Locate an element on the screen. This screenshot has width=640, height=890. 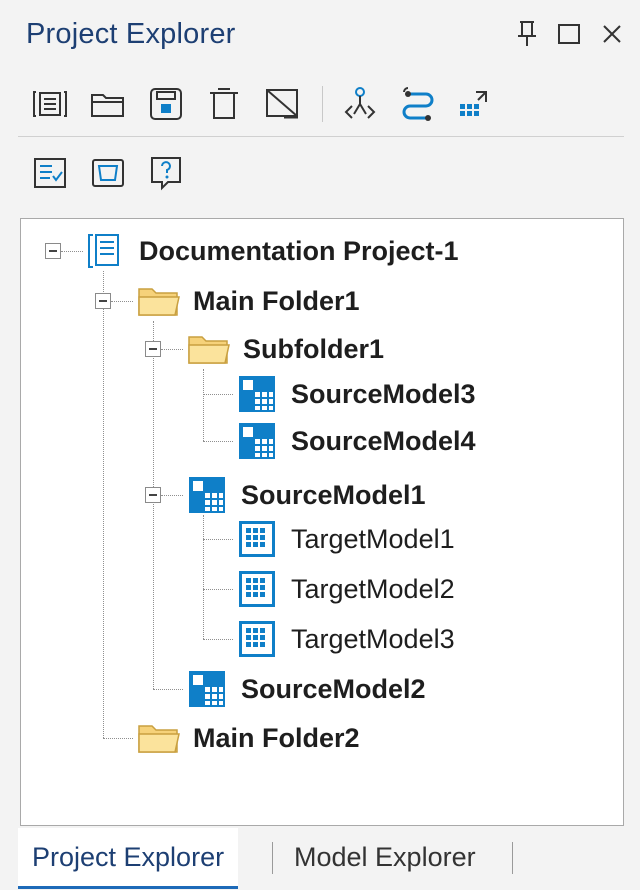
tab-label: Project Explorer is located at coordinates (128, 856).